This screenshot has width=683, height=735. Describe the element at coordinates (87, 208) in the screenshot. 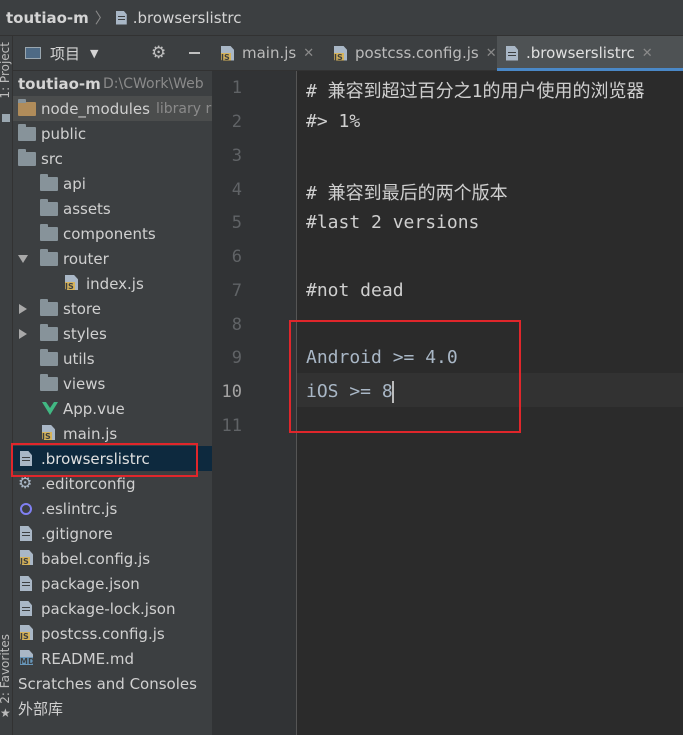

I see `tree-item-label: assets` at that location.